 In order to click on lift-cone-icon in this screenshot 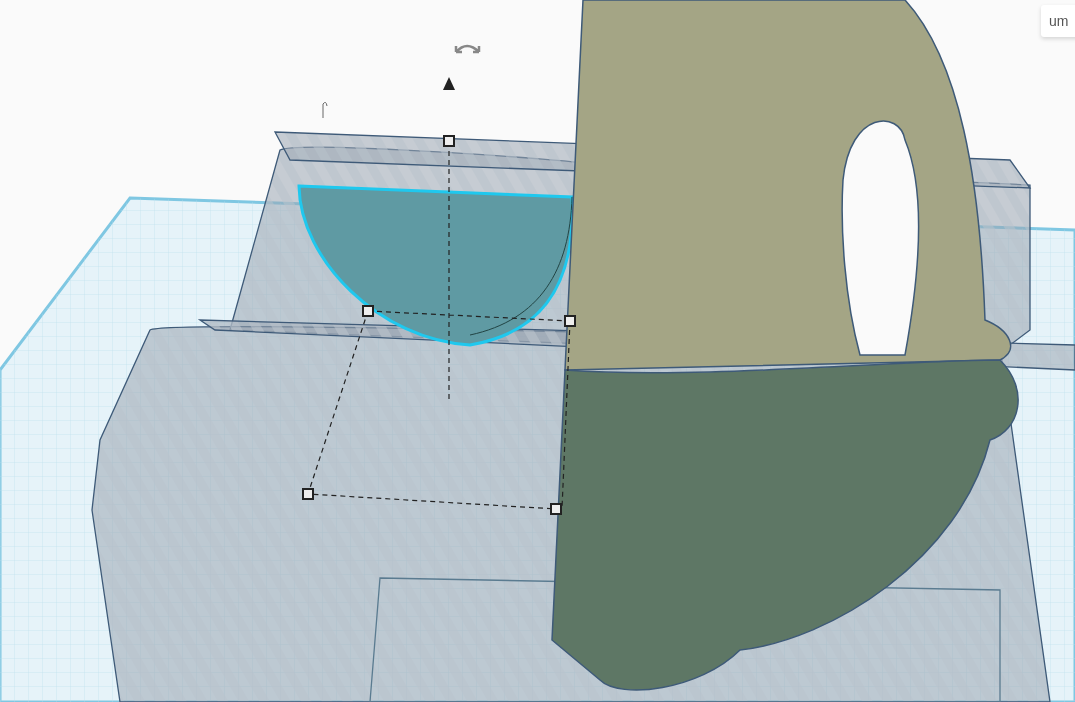, I will do `click(449, 83)`.